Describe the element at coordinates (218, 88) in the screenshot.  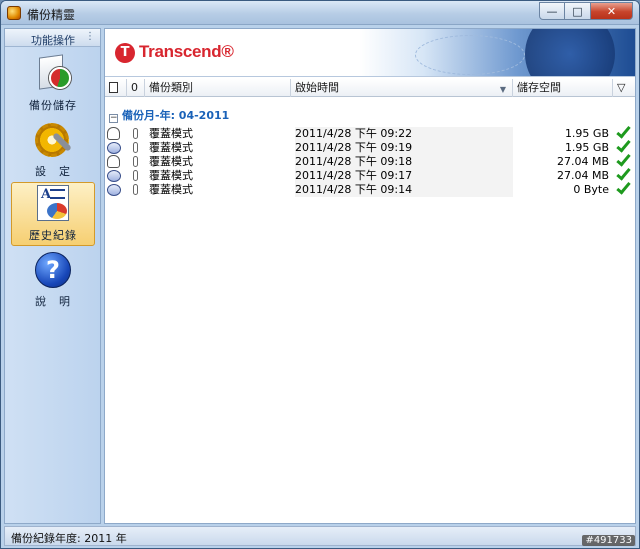
I see `column-backup-type: 備份類別` at that location.